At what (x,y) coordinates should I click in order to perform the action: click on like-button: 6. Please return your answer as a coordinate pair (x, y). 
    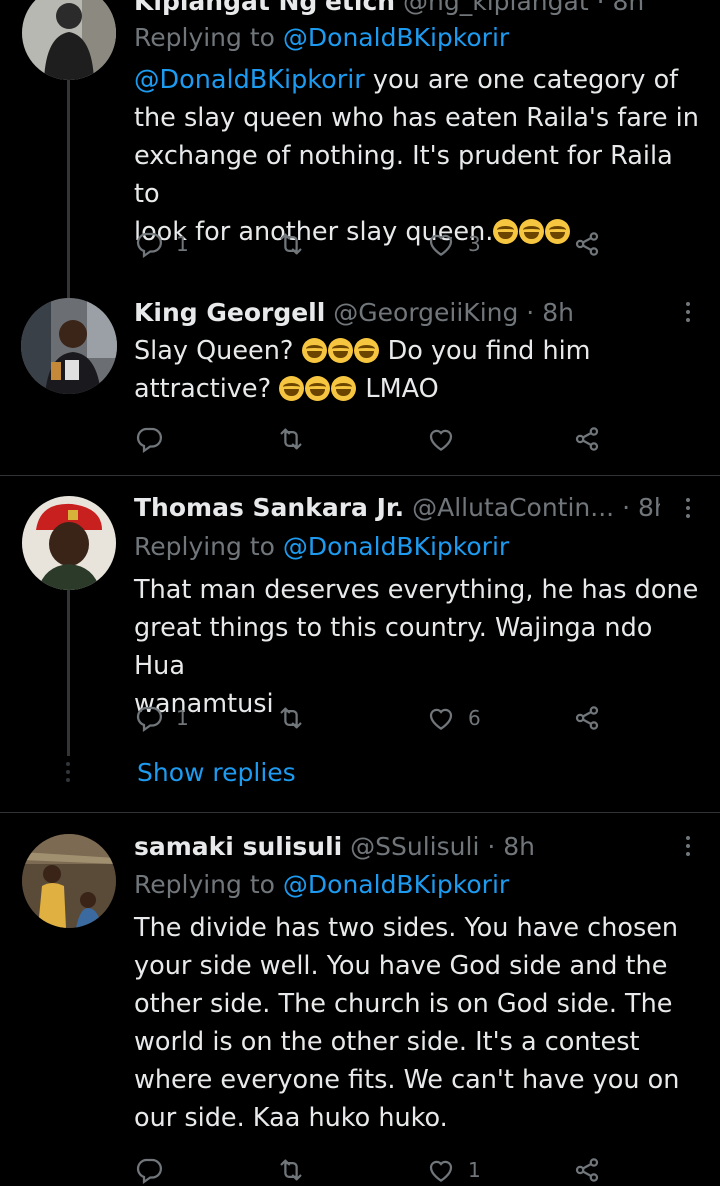
    Looking at the image, I should click on (453, 718).